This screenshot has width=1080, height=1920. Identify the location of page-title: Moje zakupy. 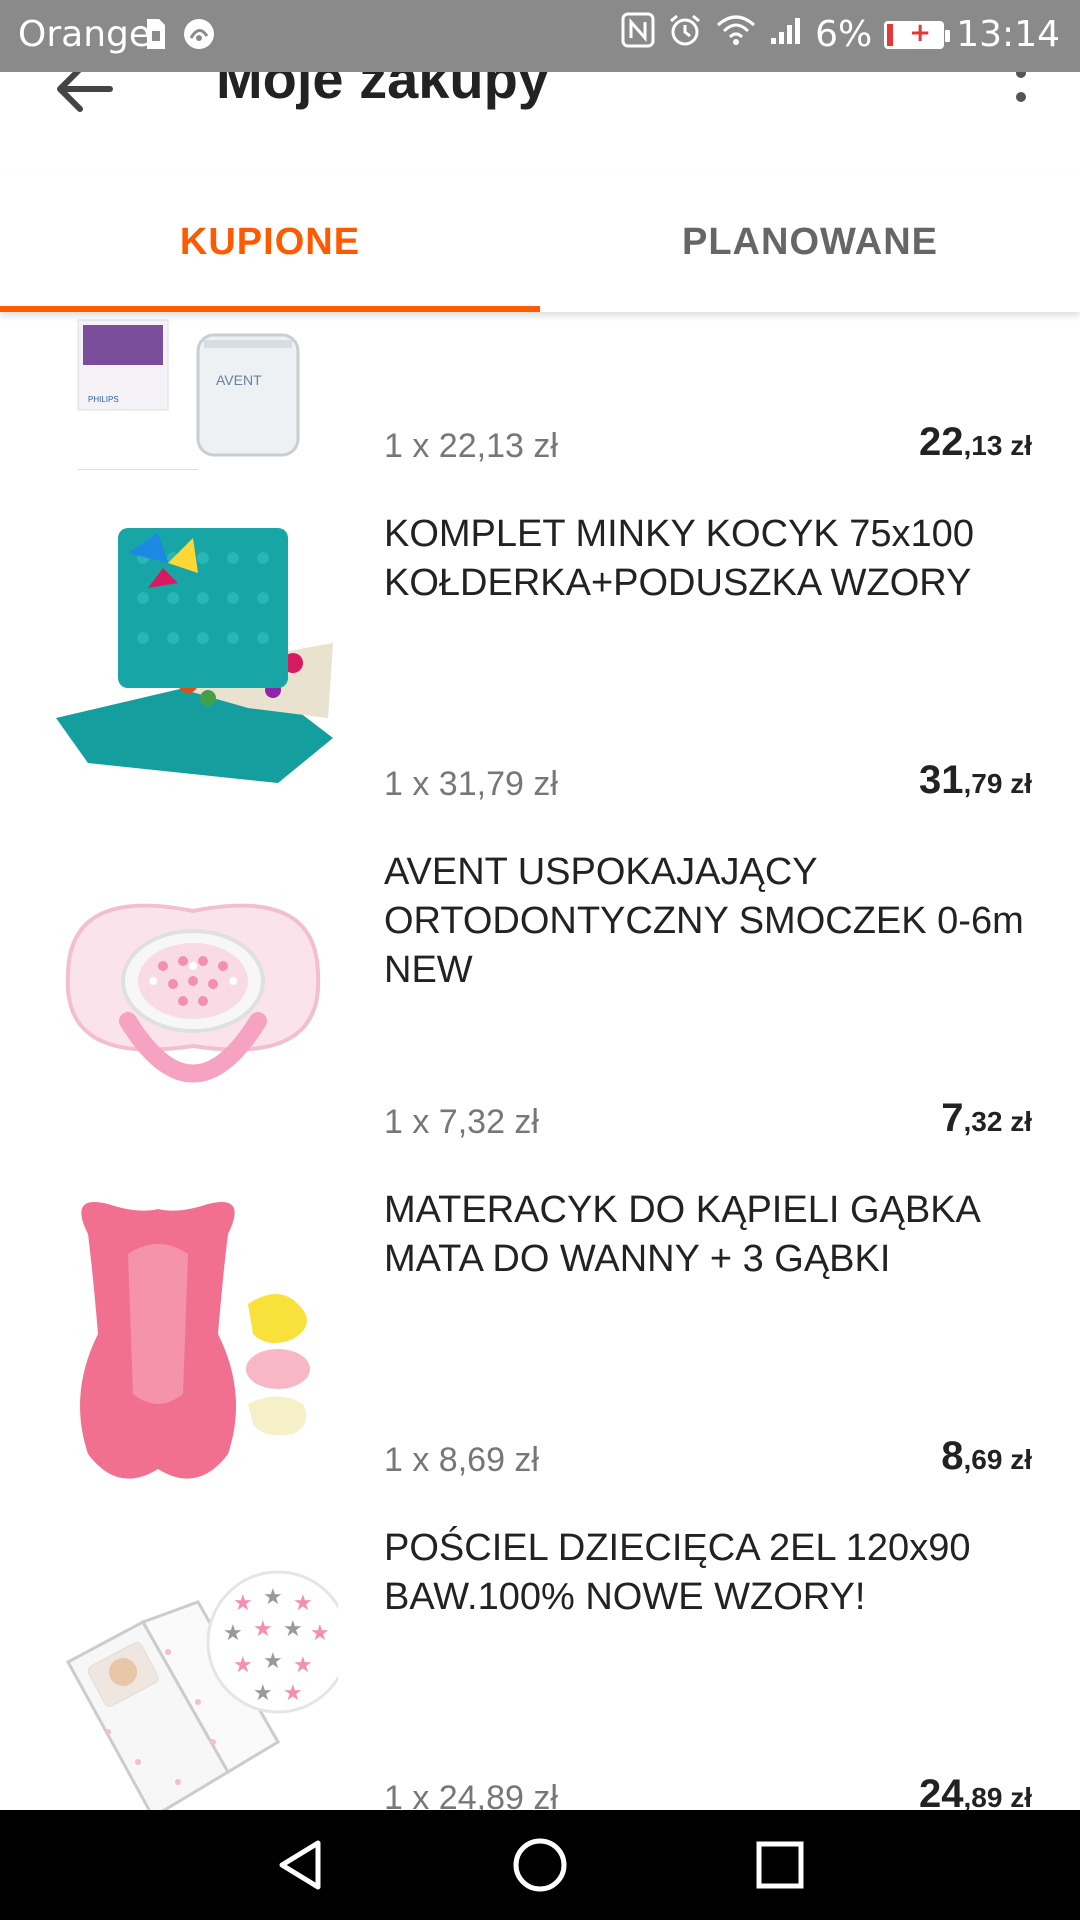
(382, 91).